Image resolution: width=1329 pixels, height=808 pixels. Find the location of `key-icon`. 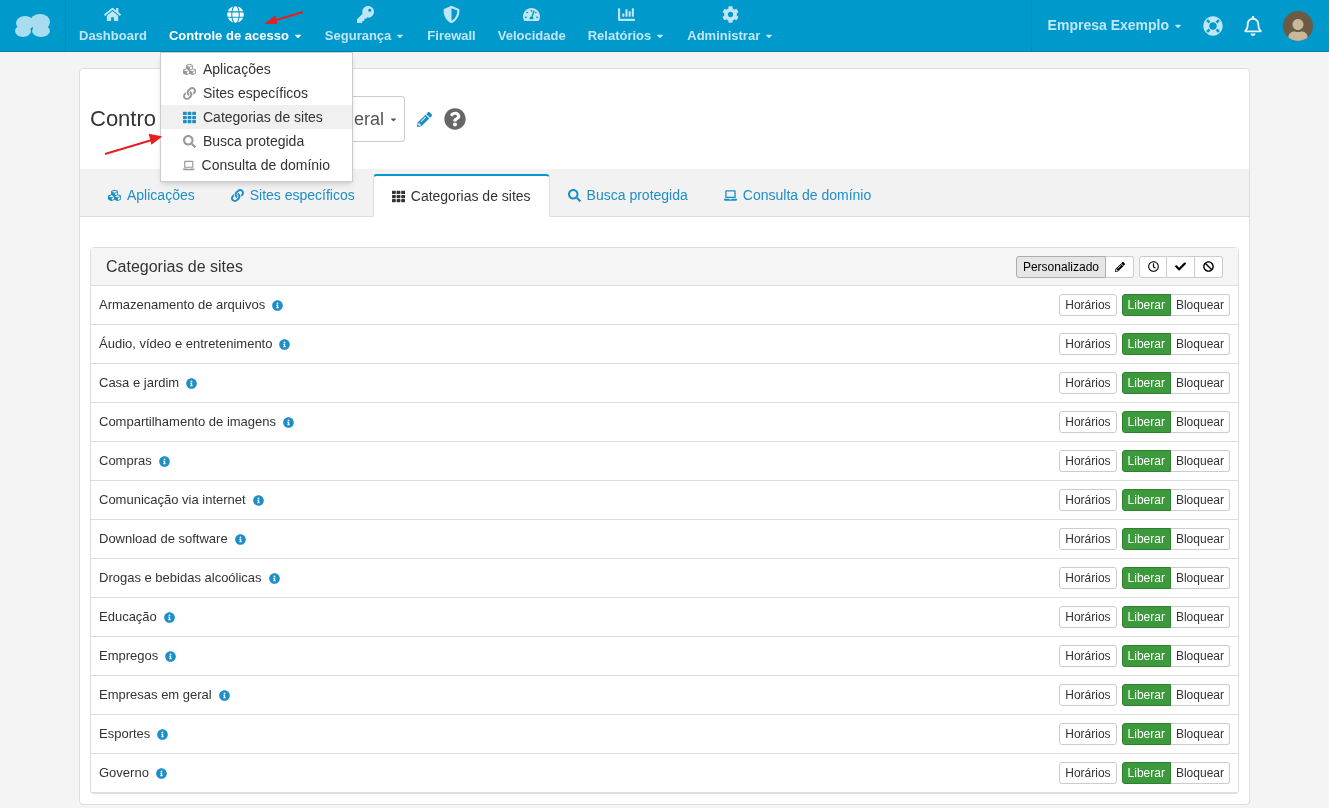

key-icon is located at coordinates (365, 14).